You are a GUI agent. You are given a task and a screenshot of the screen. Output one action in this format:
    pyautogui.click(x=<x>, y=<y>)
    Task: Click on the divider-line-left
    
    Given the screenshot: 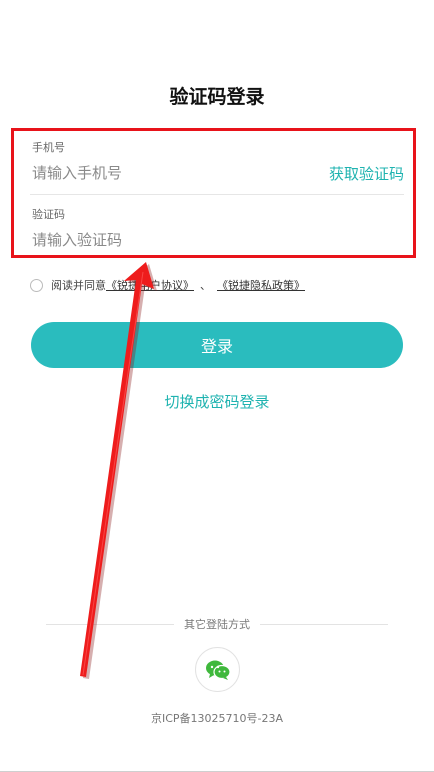 What is the action you would take?
    pyautogui.click(x=110, y=624)
    